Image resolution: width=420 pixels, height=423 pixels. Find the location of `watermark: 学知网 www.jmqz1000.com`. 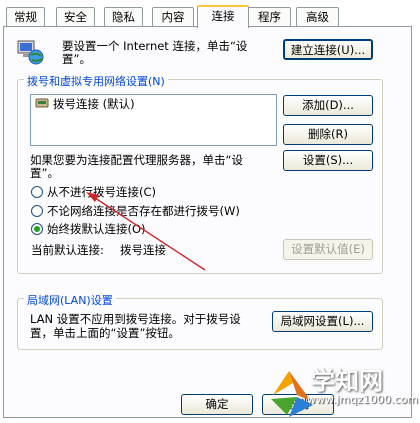

watermark: 学知网 www.jmqz1000.com is located at coordinates (343, 389).